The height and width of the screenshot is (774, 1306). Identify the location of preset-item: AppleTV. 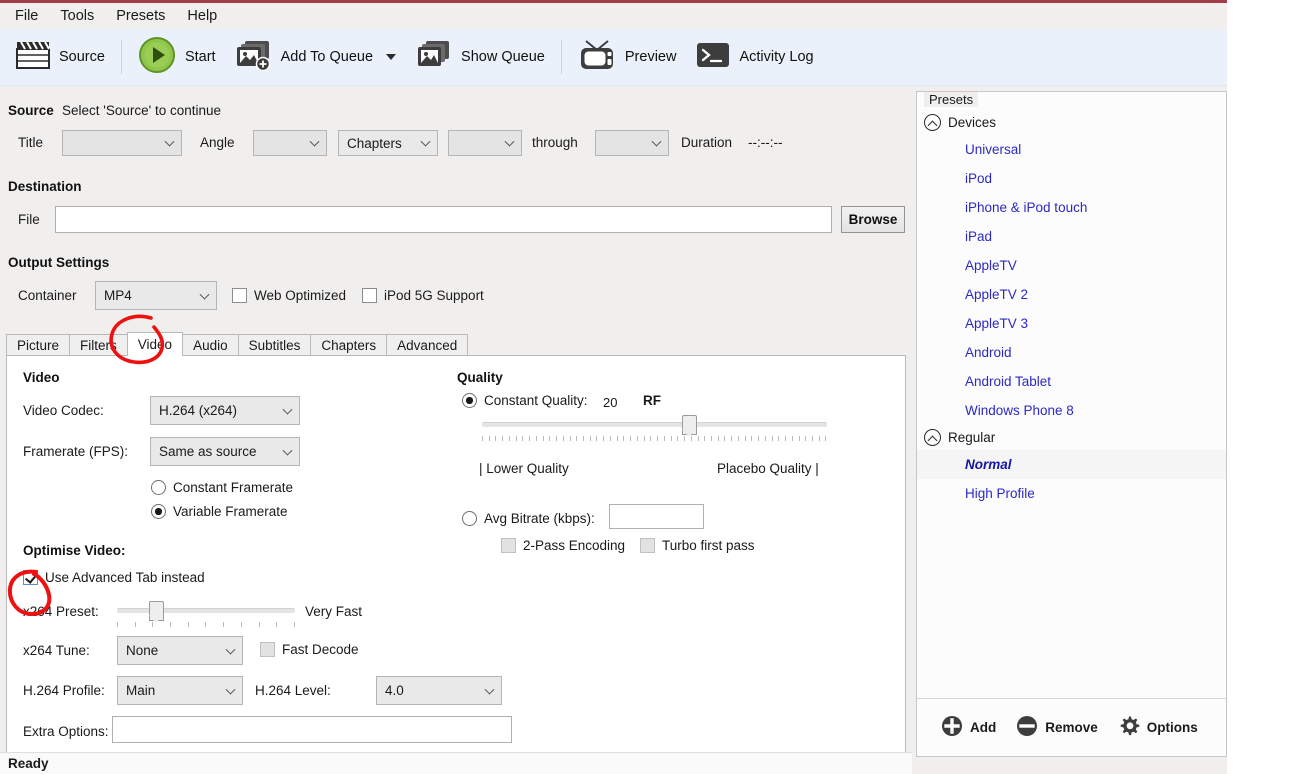
(1071, 265).